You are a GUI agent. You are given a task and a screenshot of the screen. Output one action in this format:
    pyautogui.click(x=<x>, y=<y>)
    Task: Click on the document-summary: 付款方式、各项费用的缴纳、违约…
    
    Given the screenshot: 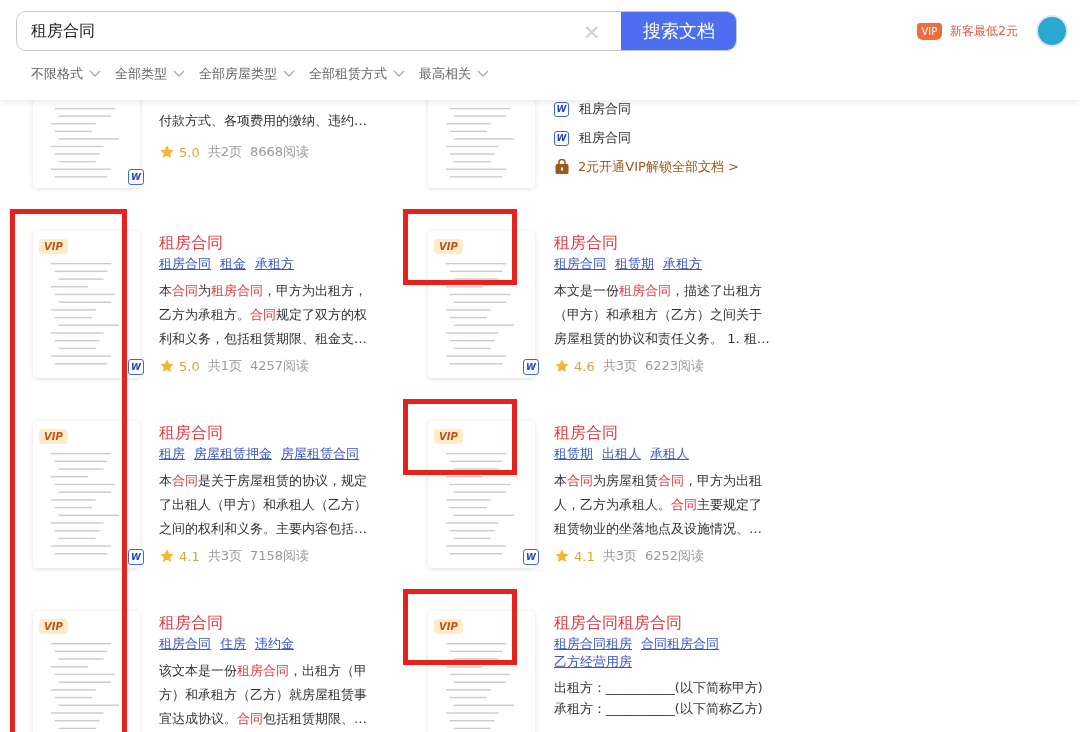 What is the action you would take?
    pyautogui.click(x=263, y=121)
    